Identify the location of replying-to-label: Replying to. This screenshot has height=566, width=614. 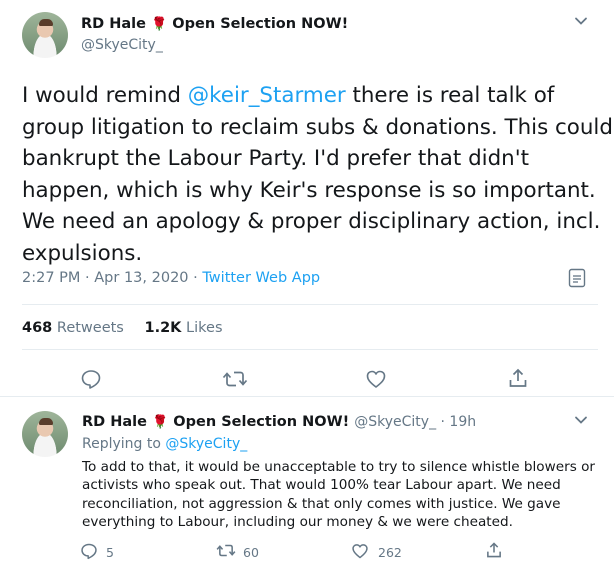
(124, 444).